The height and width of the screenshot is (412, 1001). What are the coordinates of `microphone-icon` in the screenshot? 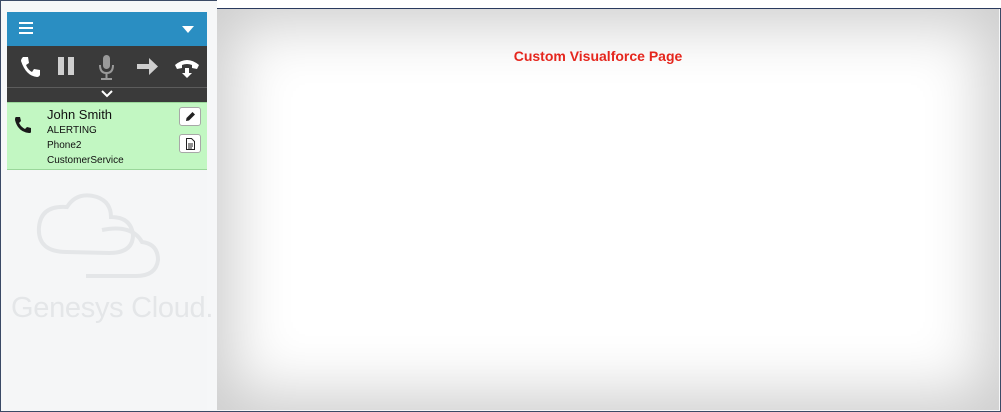 It's located at (106, 67).